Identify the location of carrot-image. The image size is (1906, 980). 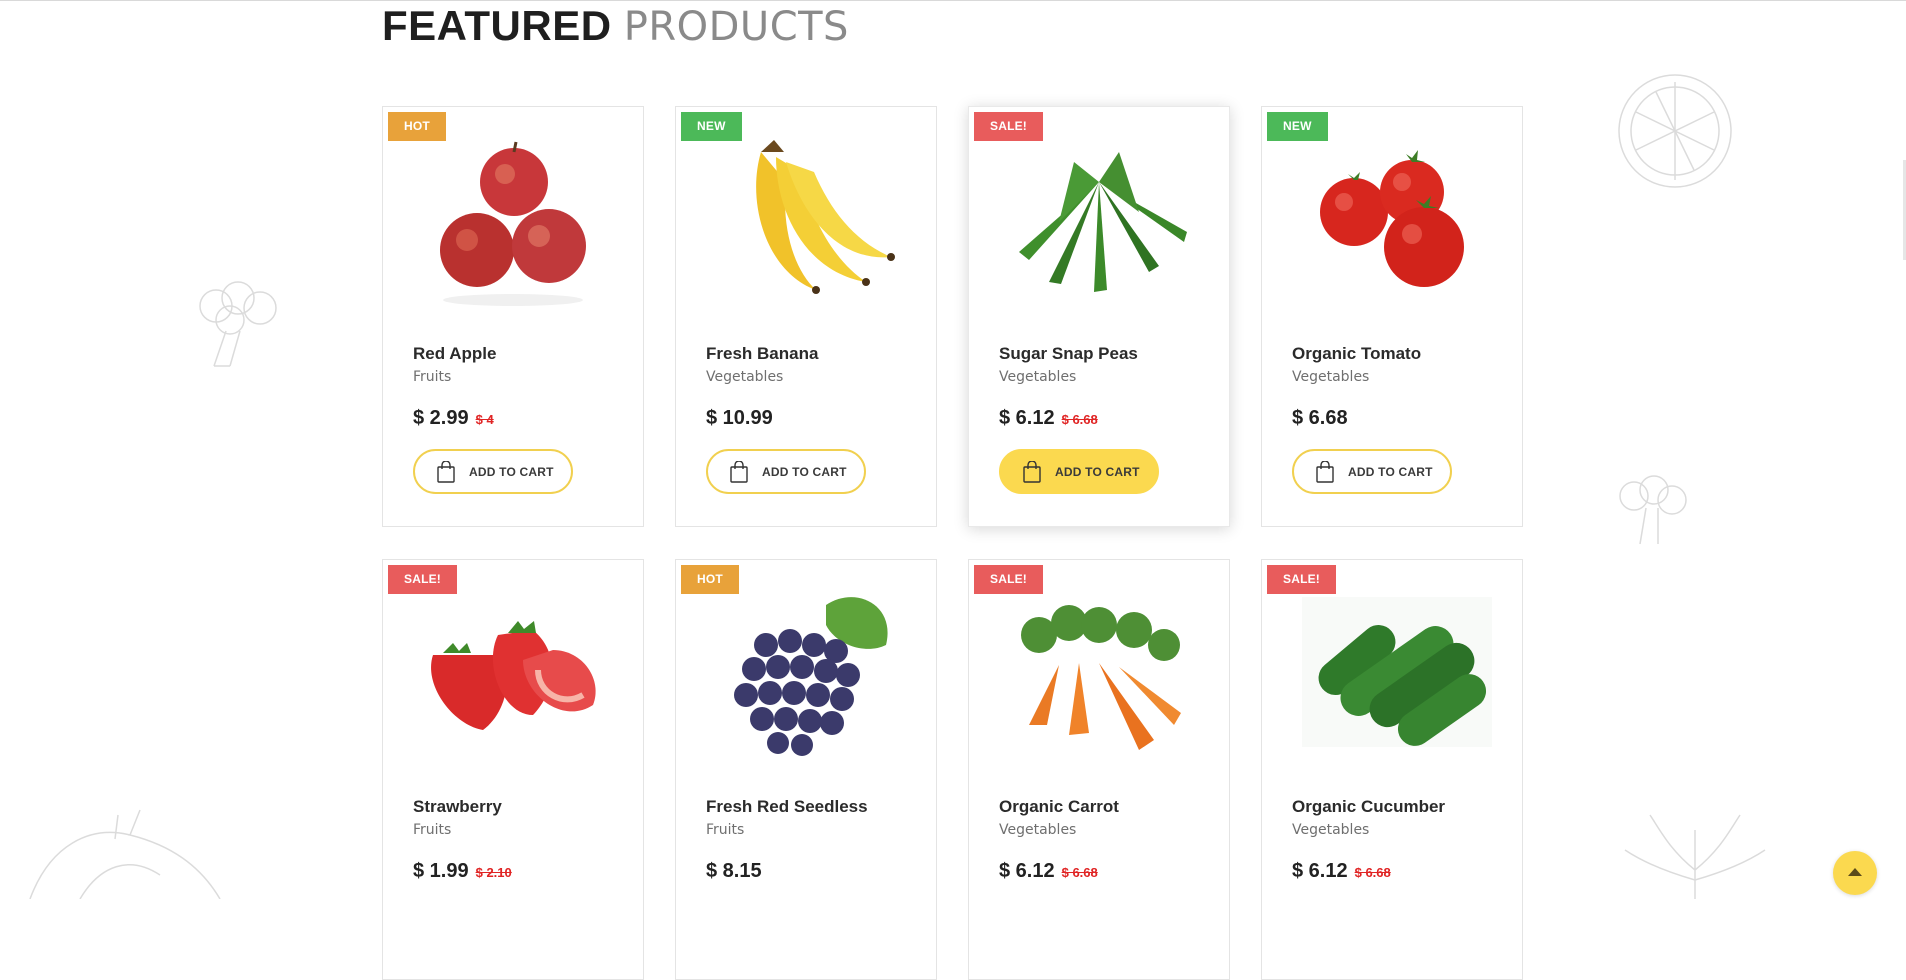
(1099, 675).